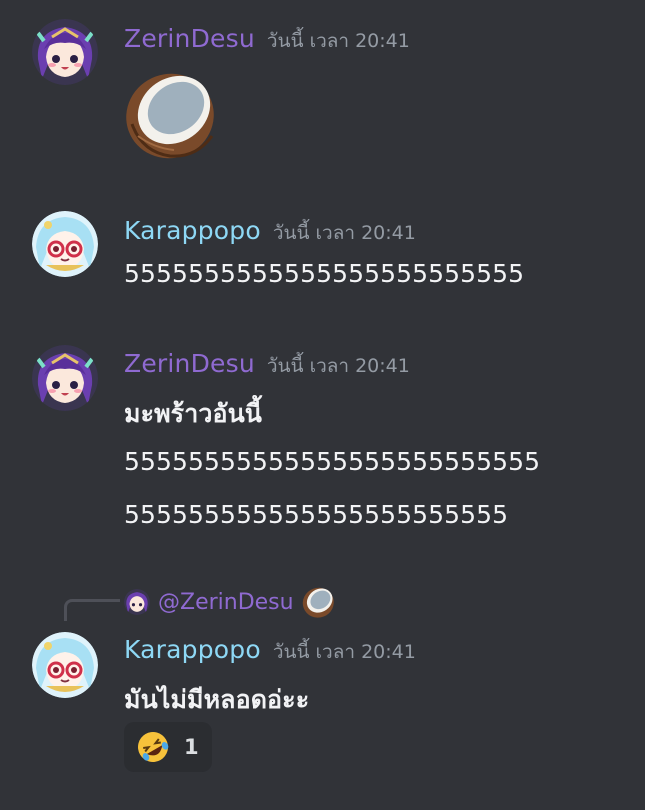  I want to click on message-text: มะพร้าวอันนี้, so click(193, 413).